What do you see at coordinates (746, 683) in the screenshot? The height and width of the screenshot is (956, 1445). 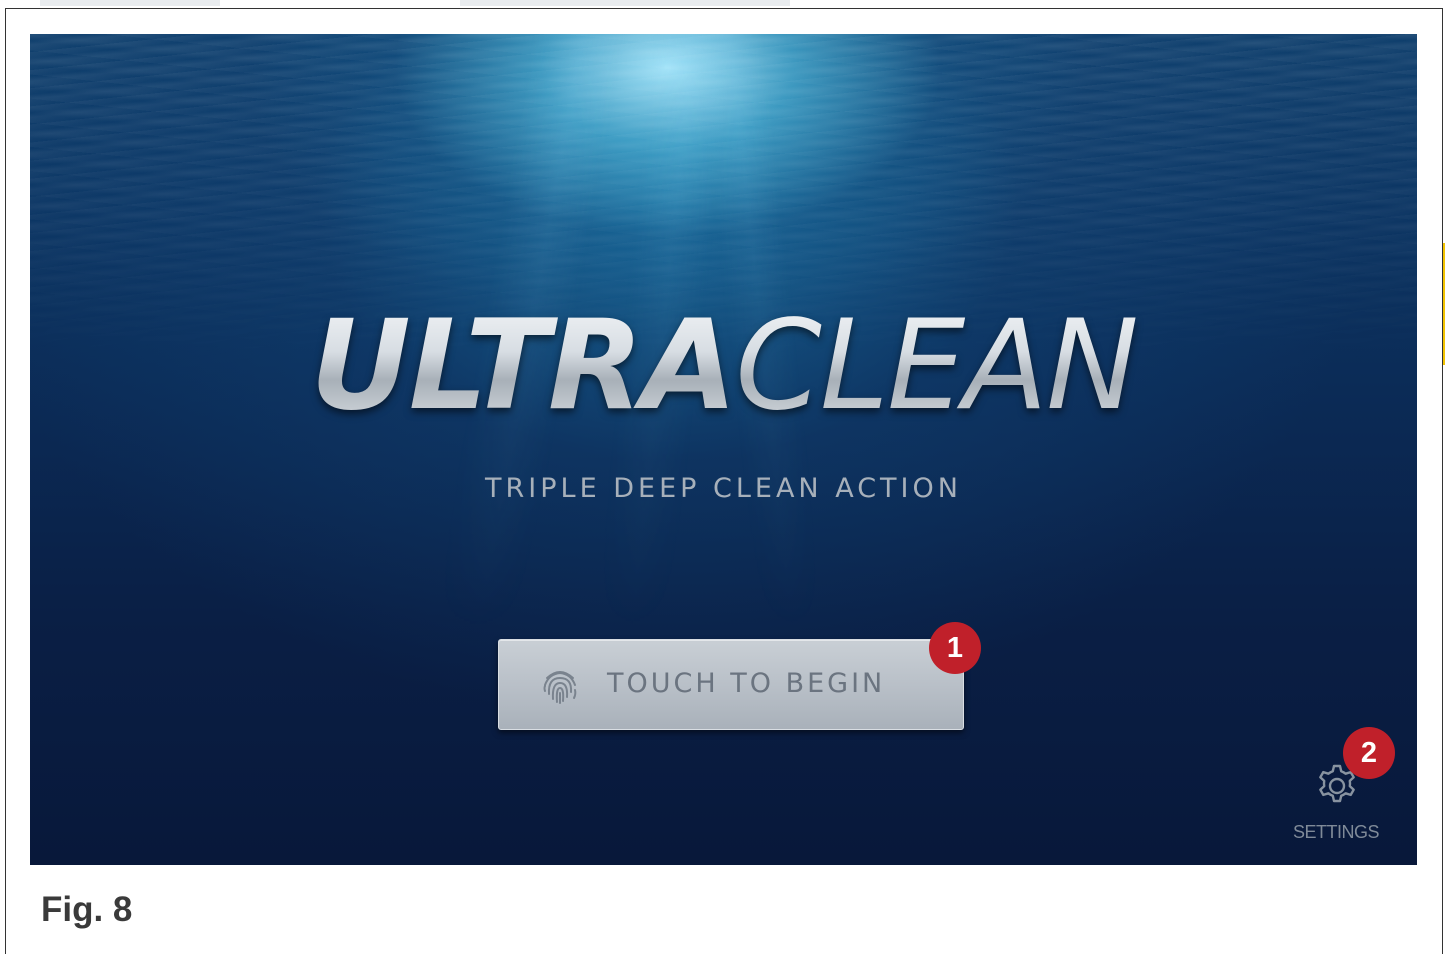 I see `touch-to-begin-label: TOUCH TO BEGIN` at bounding box center [746, 683].